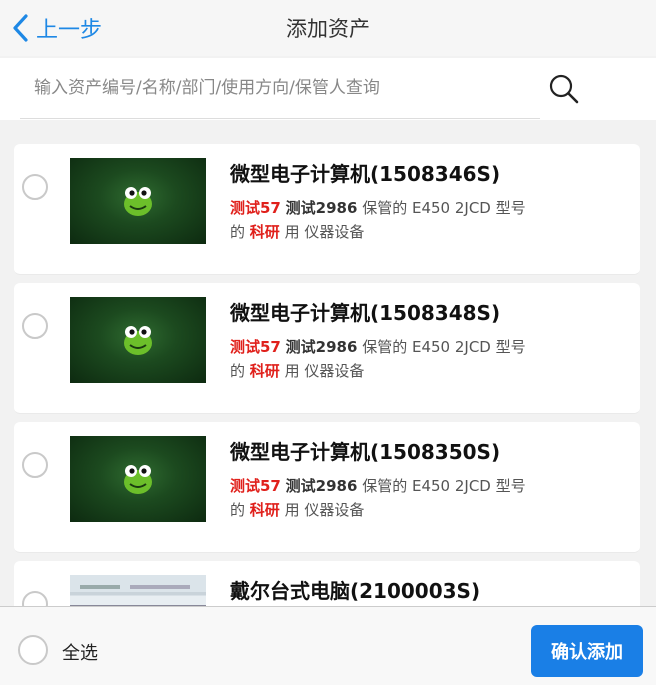  I want to click on asset-name: 微型电子计算机(1508346S), so click(365, 174).